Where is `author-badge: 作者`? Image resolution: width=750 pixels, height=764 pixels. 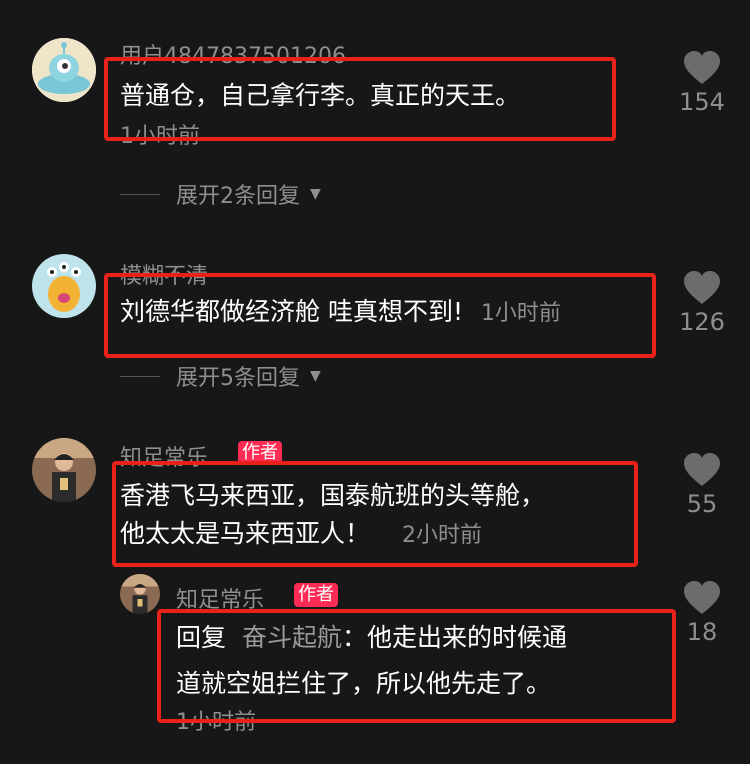 author-badge: 作者 is located at coordinates (316, 595).